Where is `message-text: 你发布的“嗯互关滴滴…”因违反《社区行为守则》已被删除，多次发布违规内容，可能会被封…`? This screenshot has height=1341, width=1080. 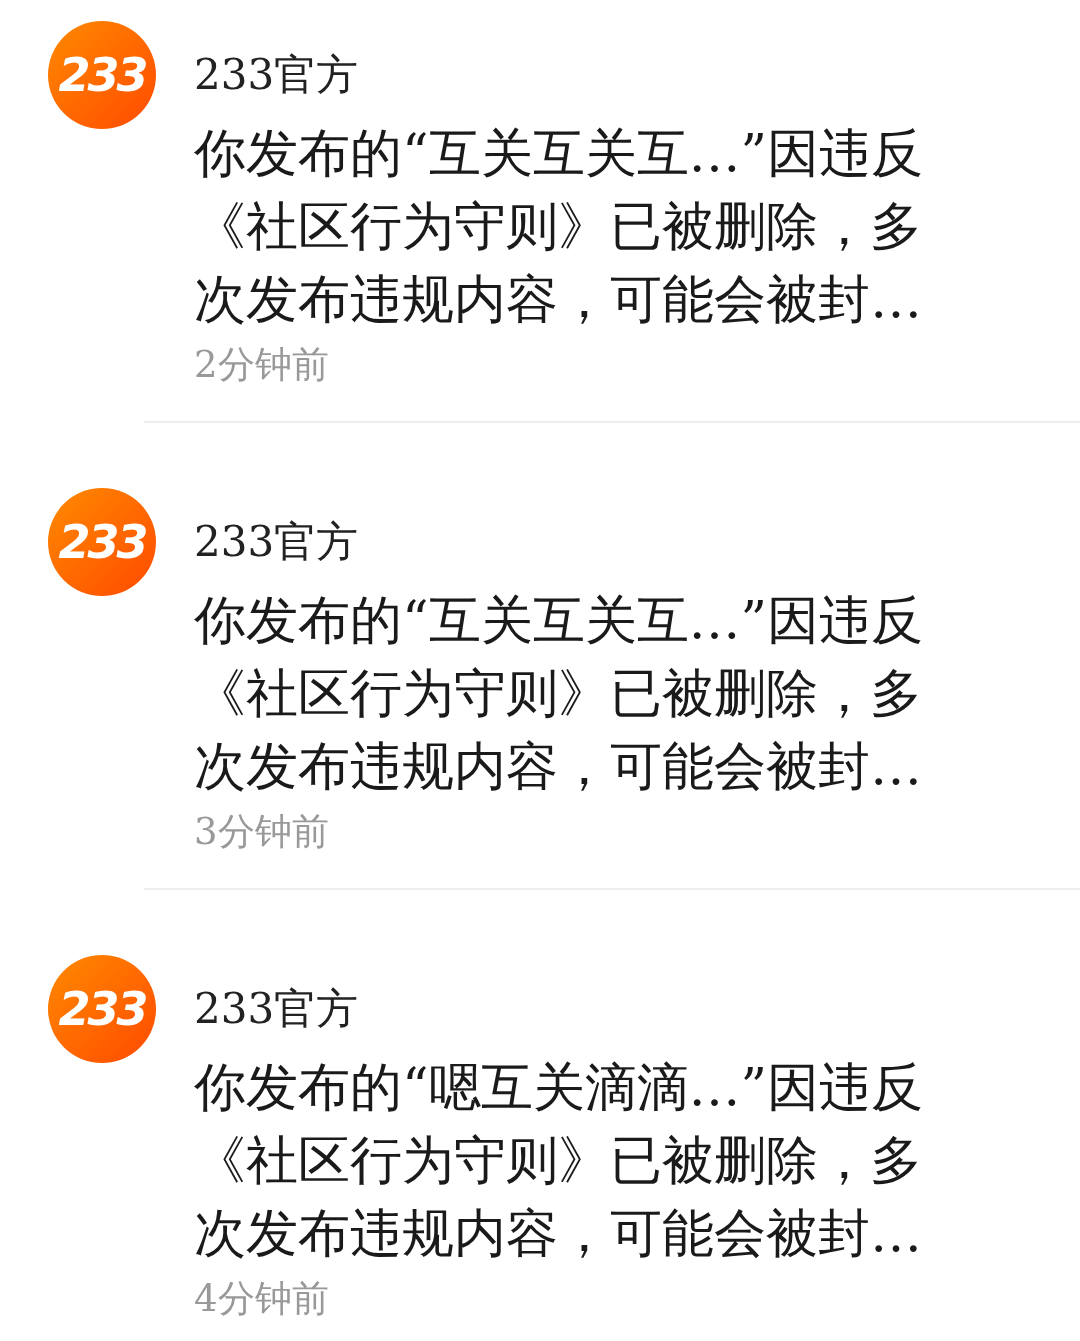
message-text: 你发布的“嗯互关滴滴…”因违反《社区行为守则》已被删除，多次发布违规内容，可能会被封… is located at coordinates (559, 1160).